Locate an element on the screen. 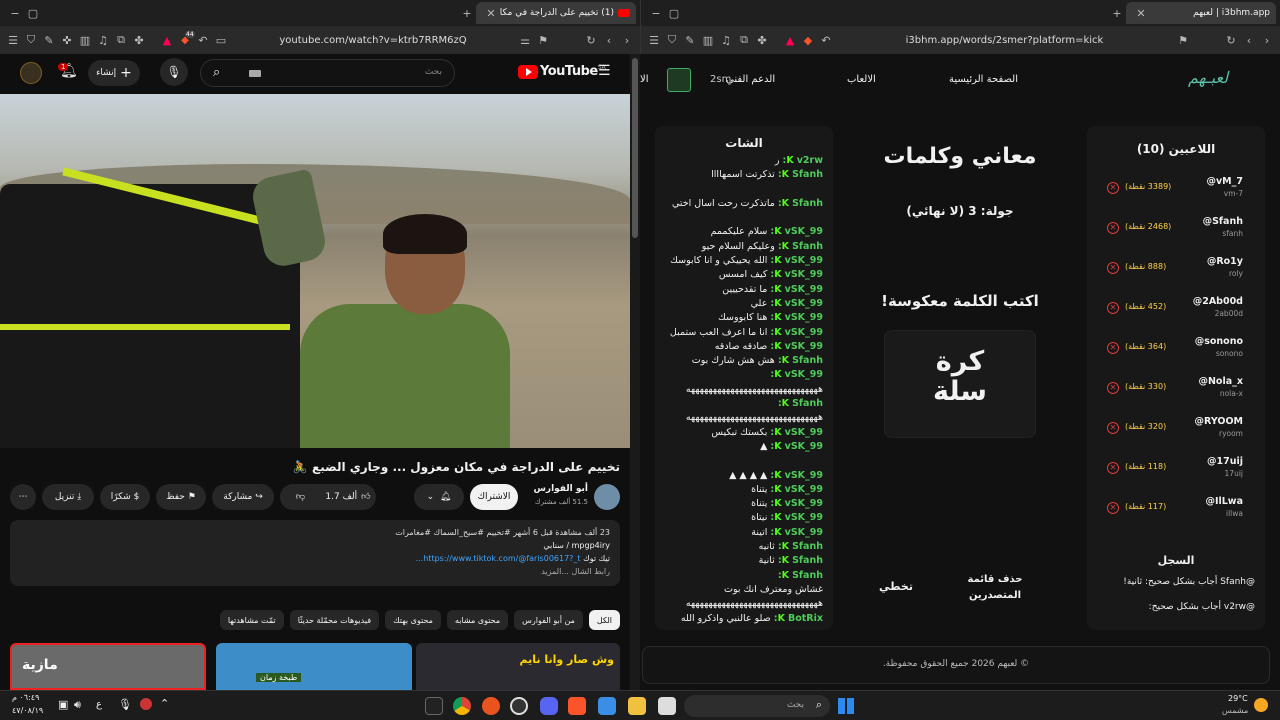 Image resolution: width=1280 pixels, height=720 pixels. subscribe-button: الاشتراك is located at coordinates (494, 497).